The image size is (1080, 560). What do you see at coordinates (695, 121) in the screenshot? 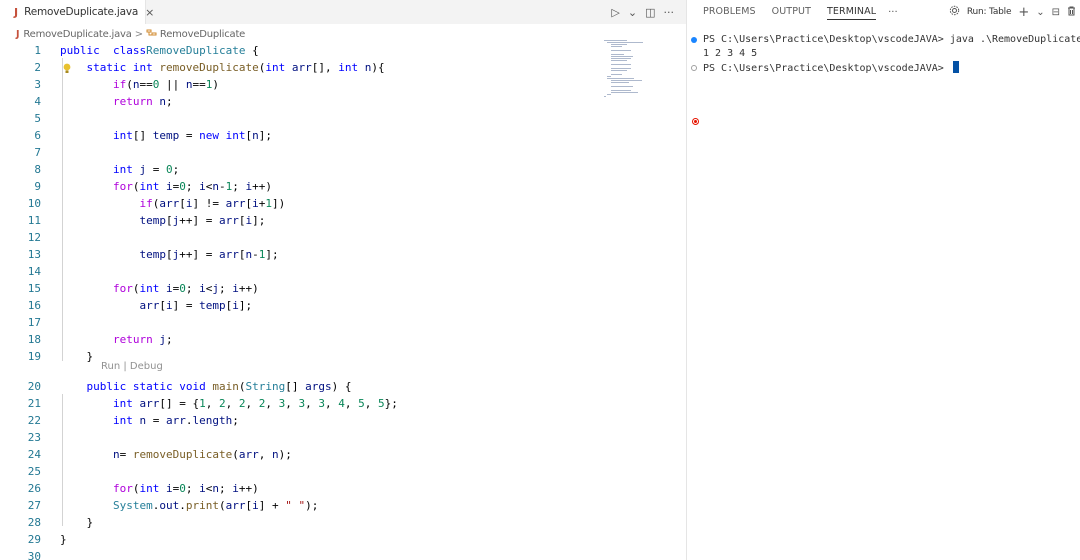
I see `error-decoration-icon` at bounding box center [695, 121].